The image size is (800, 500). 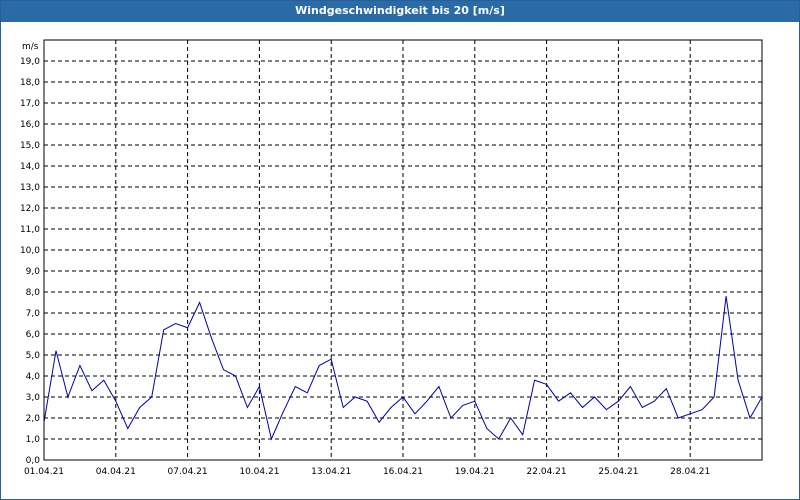 What do you see at coordinates (547, 472) in the screenshot?
I see `x-tick-label: 22.04.21` at bounding box center [547, 472].